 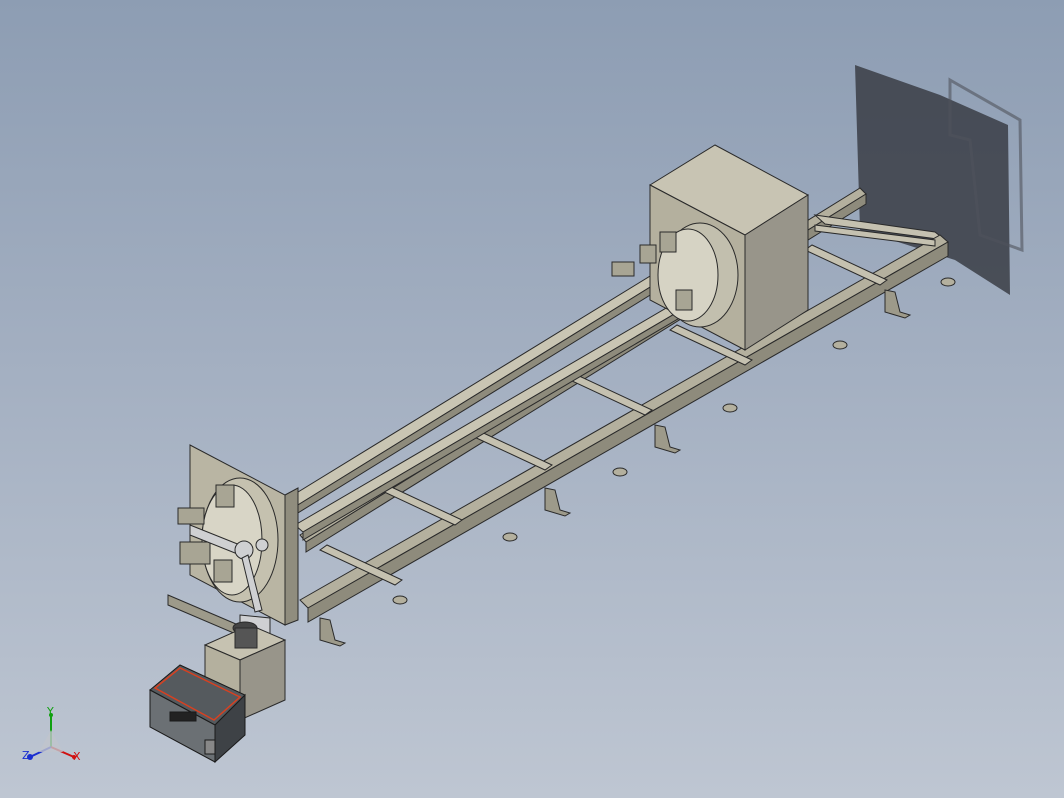 What do you see at coordinates (53, 735) in the screenshot?
I see `orientation-triad: Y X Z` at bounding box center [53, 735].